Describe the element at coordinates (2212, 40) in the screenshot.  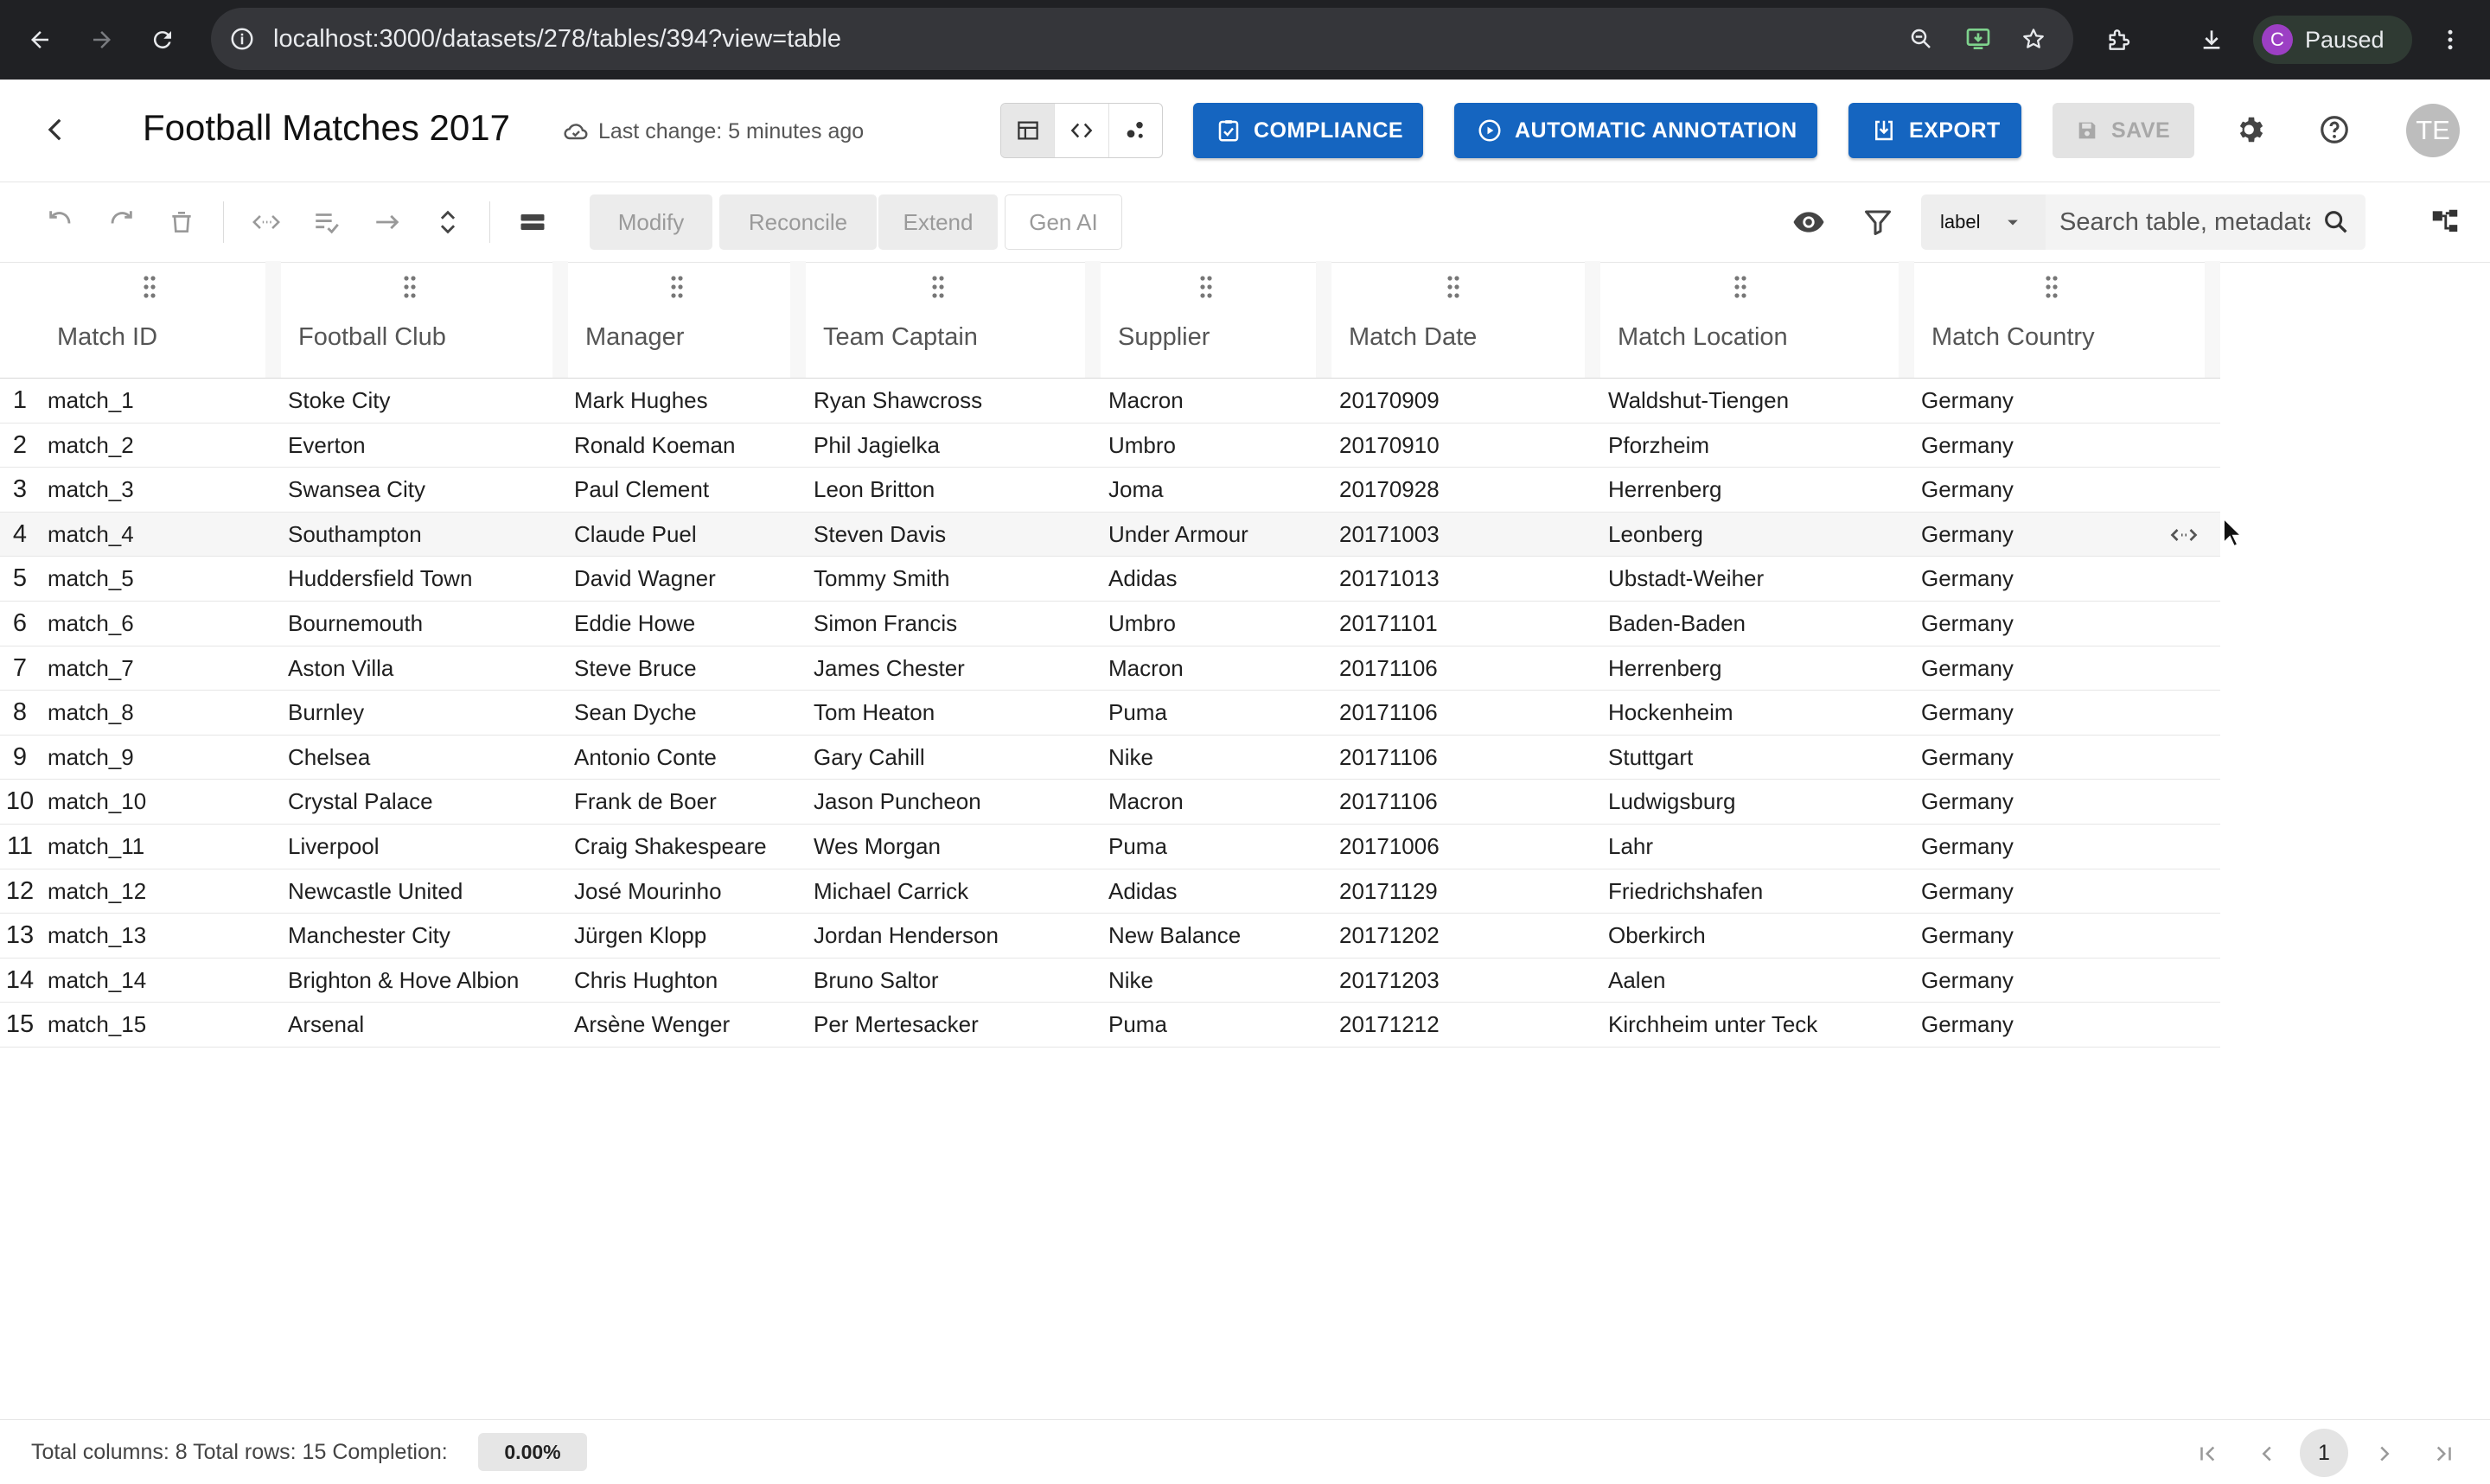
I see `downloads-icon` at that location.